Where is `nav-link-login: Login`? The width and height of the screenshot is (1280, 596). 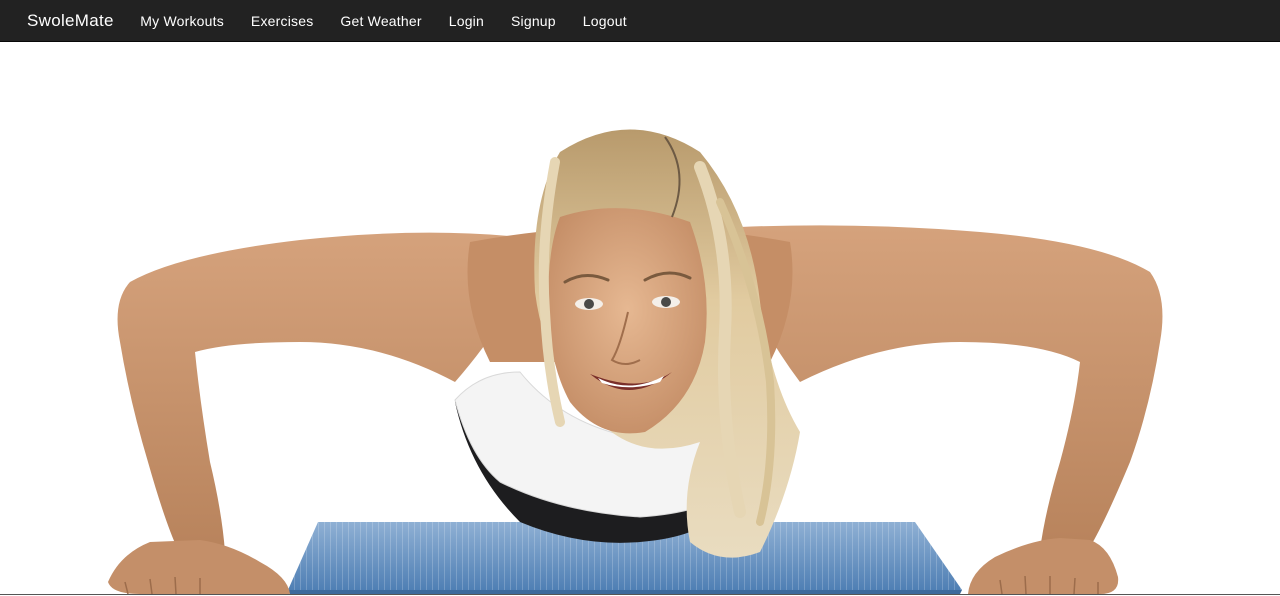 nav-link-login: Login is located at coordinates (466, 21).